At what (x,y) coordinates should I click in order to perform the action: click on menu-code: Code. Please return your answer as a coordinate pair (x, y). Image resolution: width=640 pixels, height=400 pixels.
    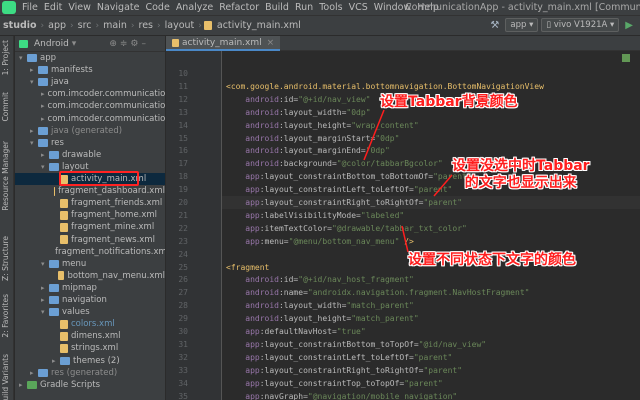
    Looking at the image, I should click on (157, 7).